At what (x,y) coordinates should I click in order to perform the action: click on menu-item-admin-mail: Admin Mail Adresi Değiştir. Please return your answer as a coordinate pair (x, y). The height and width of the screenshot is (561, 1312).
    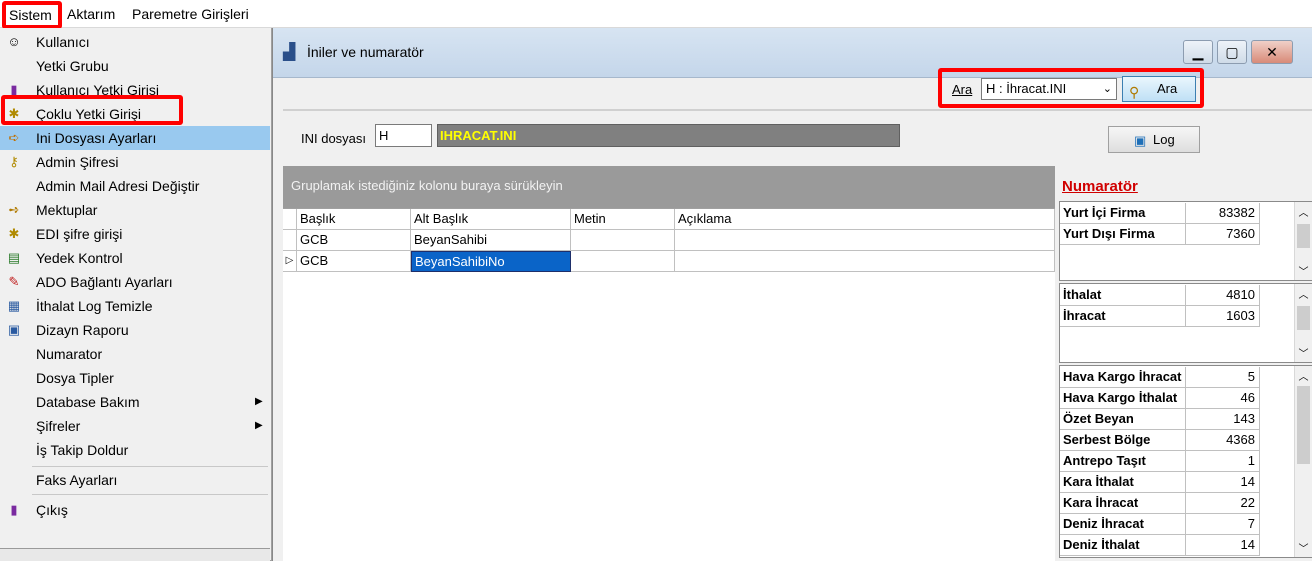
    Looking at the image, I should click on (135, 186).